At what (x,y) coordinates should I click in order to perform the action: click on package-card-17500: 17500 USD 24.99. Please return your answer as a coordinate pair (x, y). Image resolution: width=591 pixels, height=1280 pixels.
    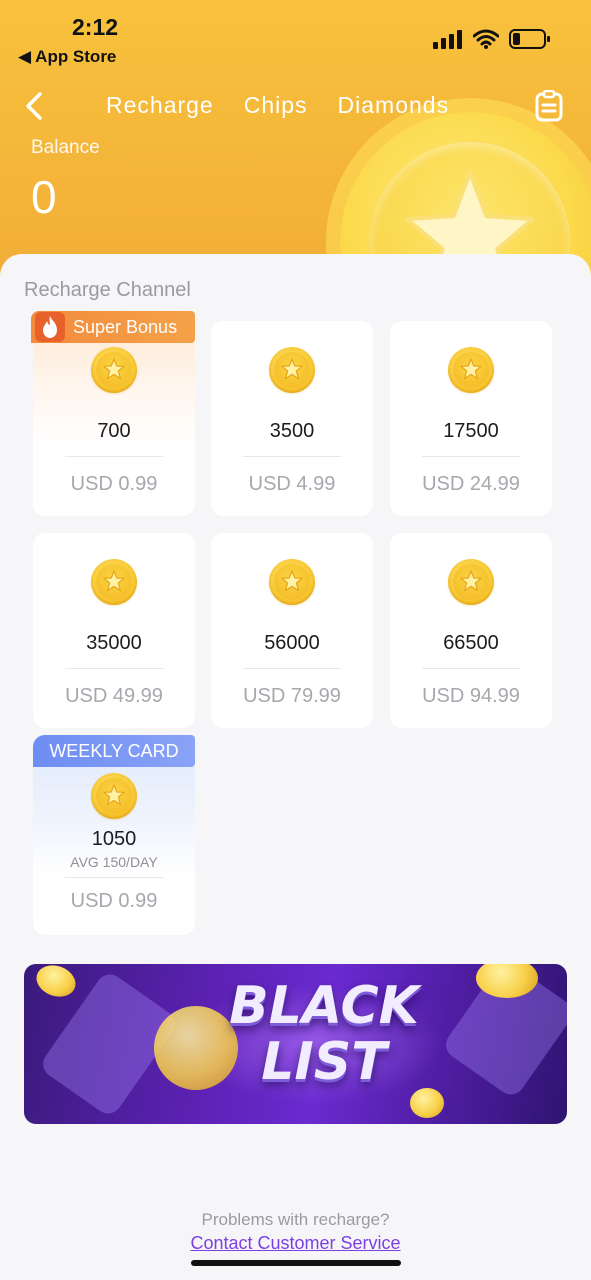
    Looking at the image, I should click on (471, 418).